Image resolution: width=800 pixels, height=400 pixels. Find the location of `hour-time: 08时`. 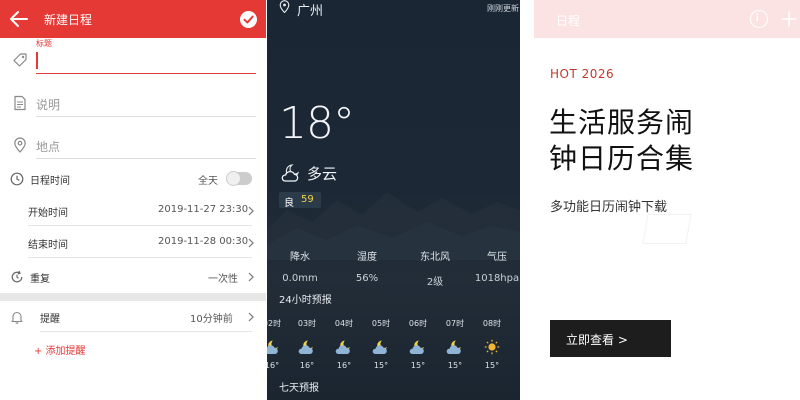

hour-time: 08时 is located at coordinates (492, 323).